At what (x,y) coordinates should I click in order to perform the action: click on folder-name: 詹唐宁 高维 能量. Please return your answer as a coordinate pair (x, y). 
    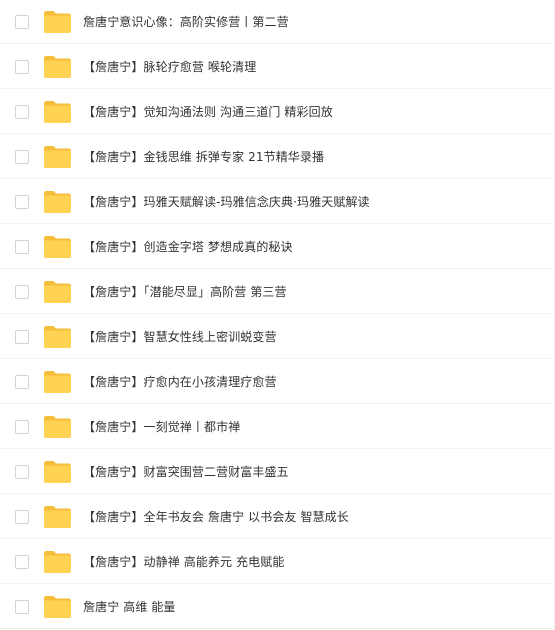
    Looking at the image, I should click on (129, 606).